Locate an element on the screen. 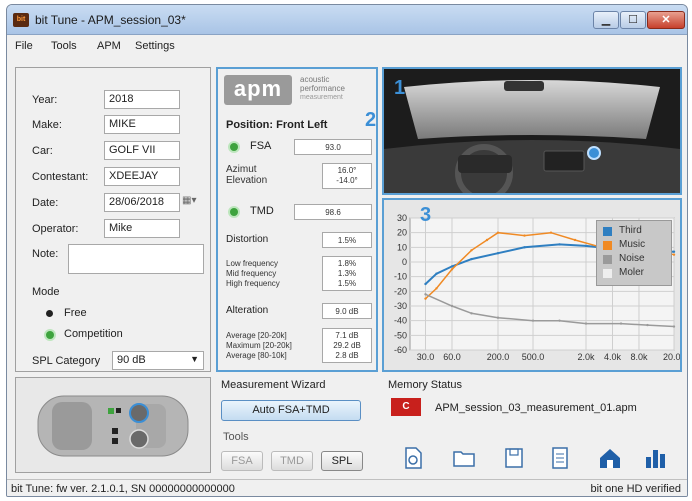  folder-icon is located at coordinates (464, 458).